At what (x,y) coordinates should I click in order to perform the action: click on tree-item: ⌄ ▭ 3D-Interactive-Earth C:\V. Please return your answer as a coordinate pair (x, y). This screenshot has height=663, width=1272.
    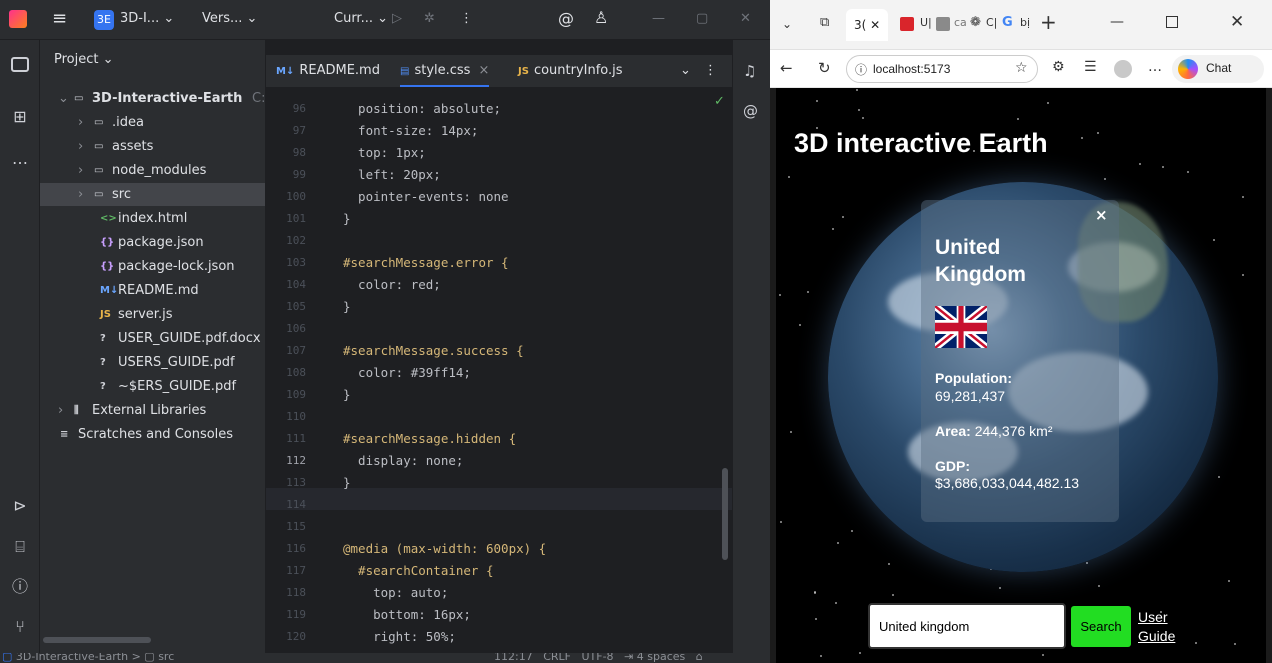
    Looking at the image, I should click on (152, 98).